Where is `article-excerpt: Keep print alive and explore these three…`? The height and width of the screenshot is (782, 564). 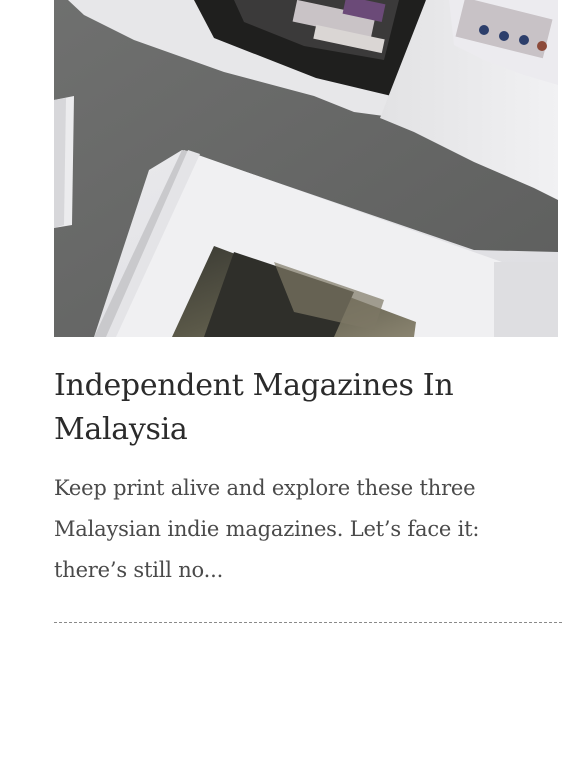 article-excerpt: Keep print alive and explore these three… is located at coordinates (267, 529).